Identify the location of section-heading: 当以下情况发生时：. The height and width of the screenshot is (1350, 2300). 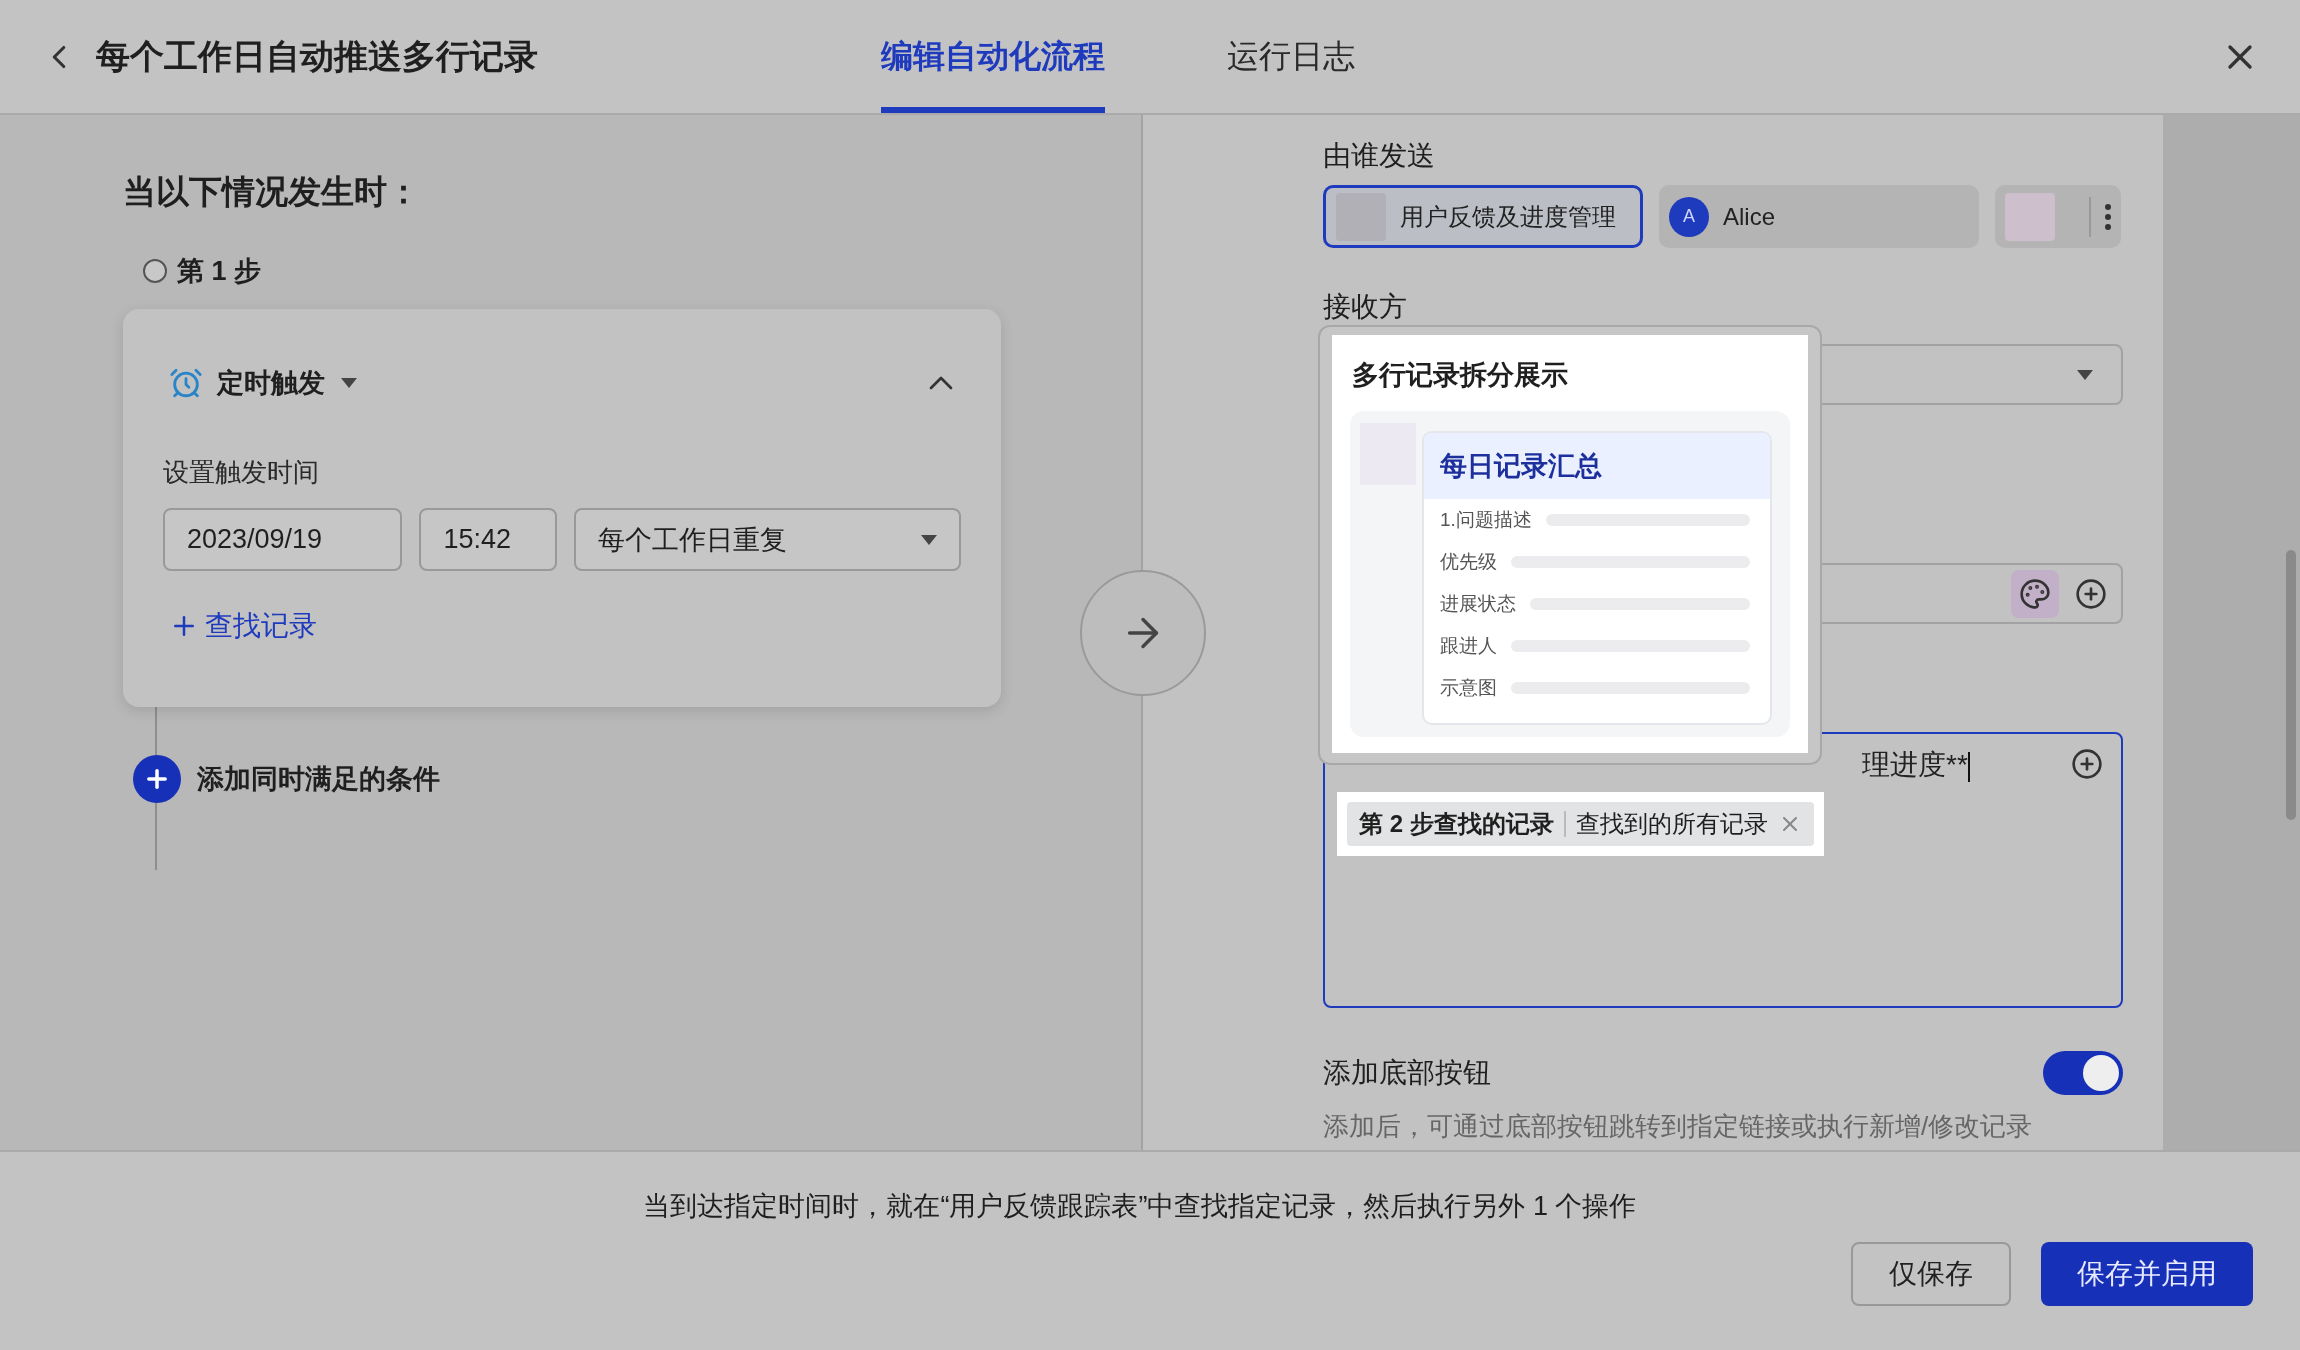
(272, 192).